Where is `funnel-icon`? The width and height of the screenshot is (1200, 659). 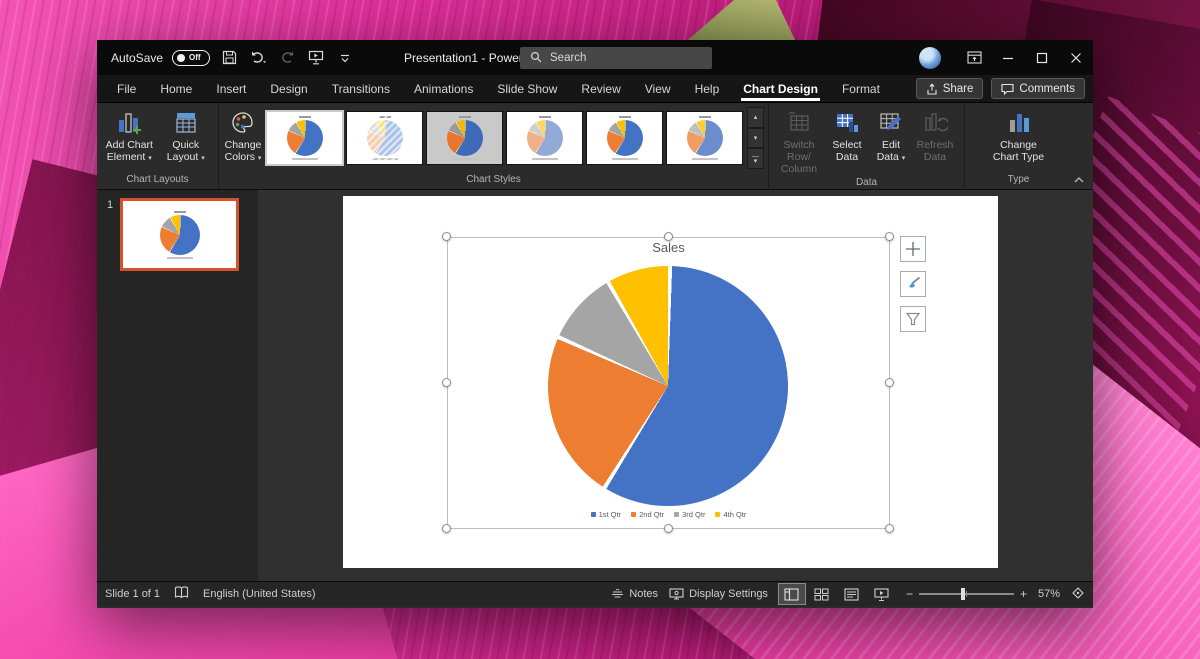
funnel-icon is located at coordinates (913, 319).